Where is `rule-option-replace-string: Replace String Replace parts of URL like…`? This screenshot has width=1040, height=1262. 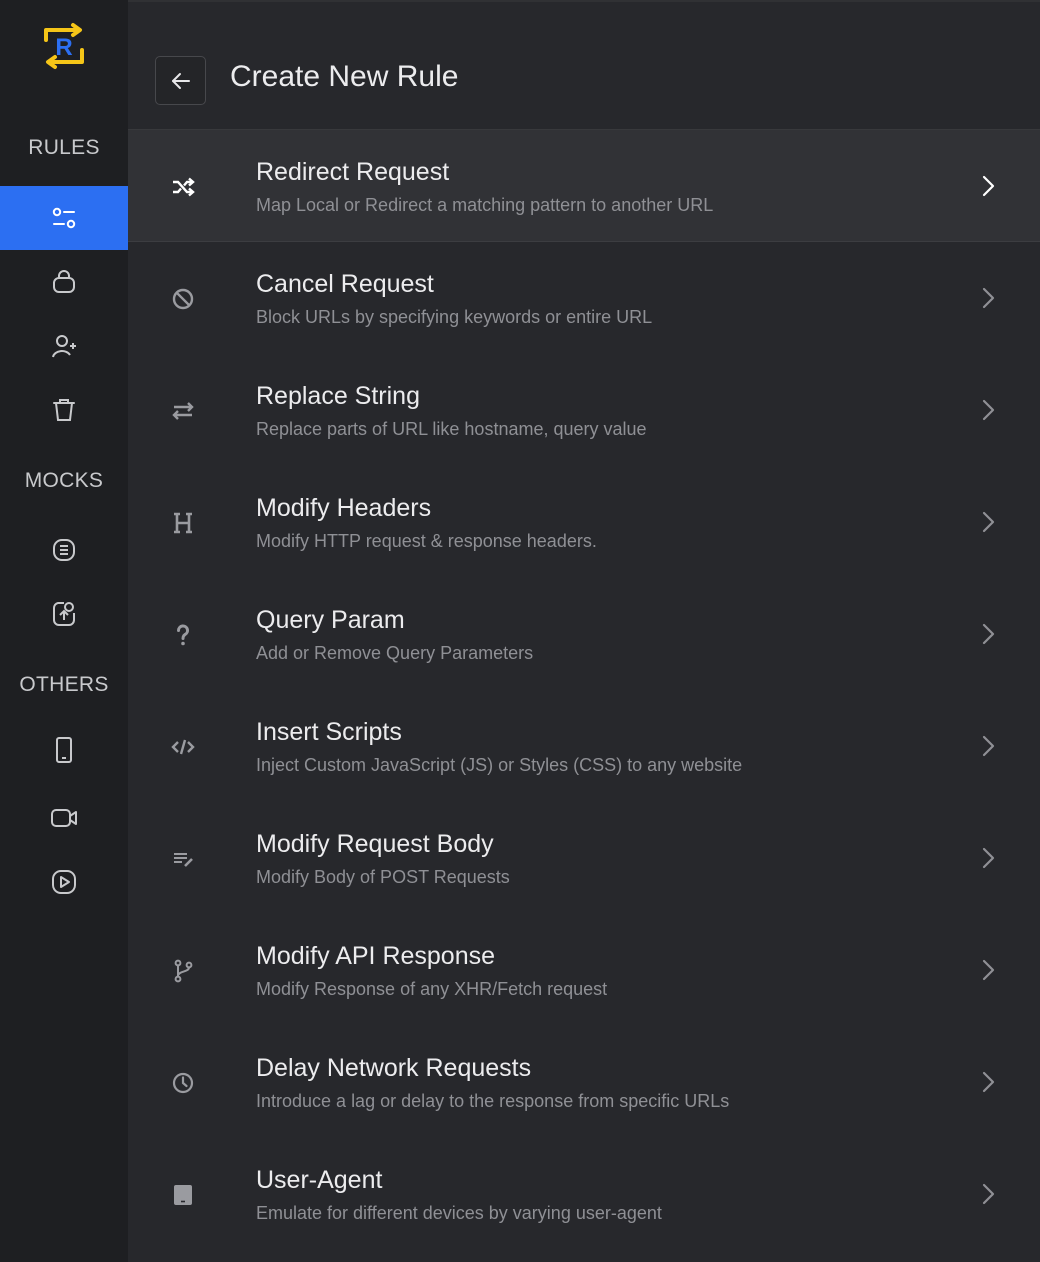
rule-option-replace-string: Replace String Replace parts of URL like… is located at coordinates (584, 410).